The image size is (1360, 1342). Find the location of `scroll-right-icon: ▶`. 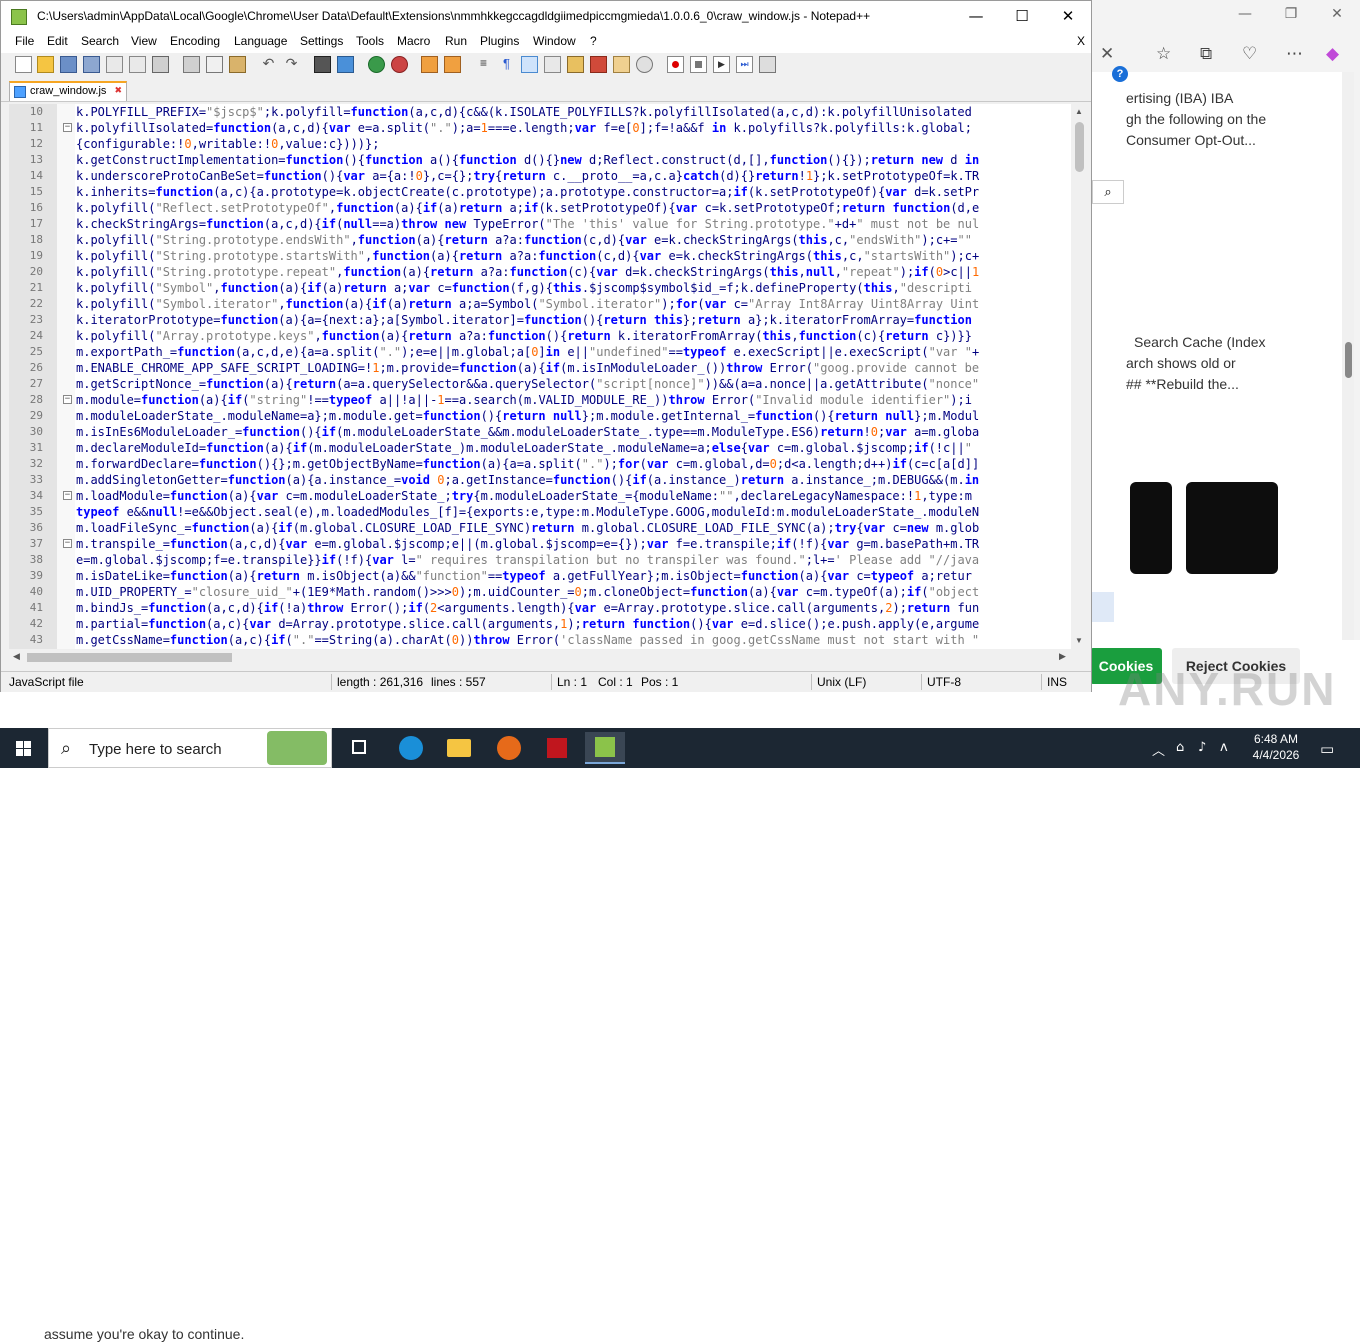

scroll-right-icon: ▶ is located at coordinates (1062, 656).